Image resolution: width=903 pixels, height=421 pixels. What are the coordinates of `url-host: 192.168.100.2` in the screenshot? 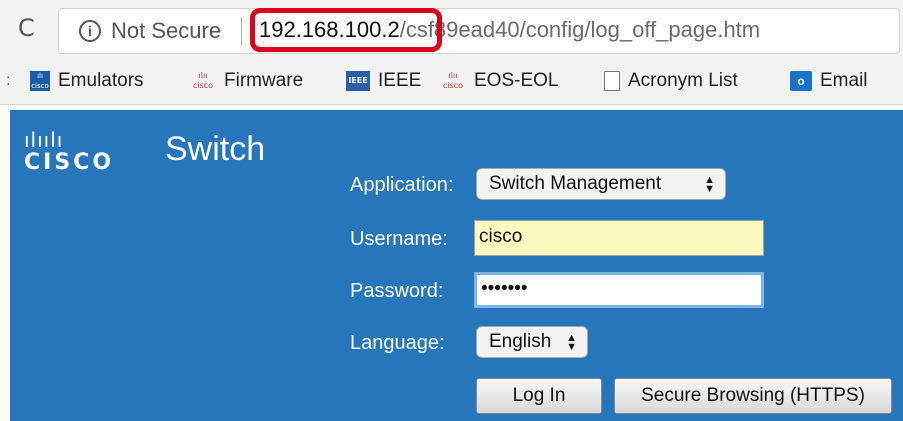 It's located at (329, 29).